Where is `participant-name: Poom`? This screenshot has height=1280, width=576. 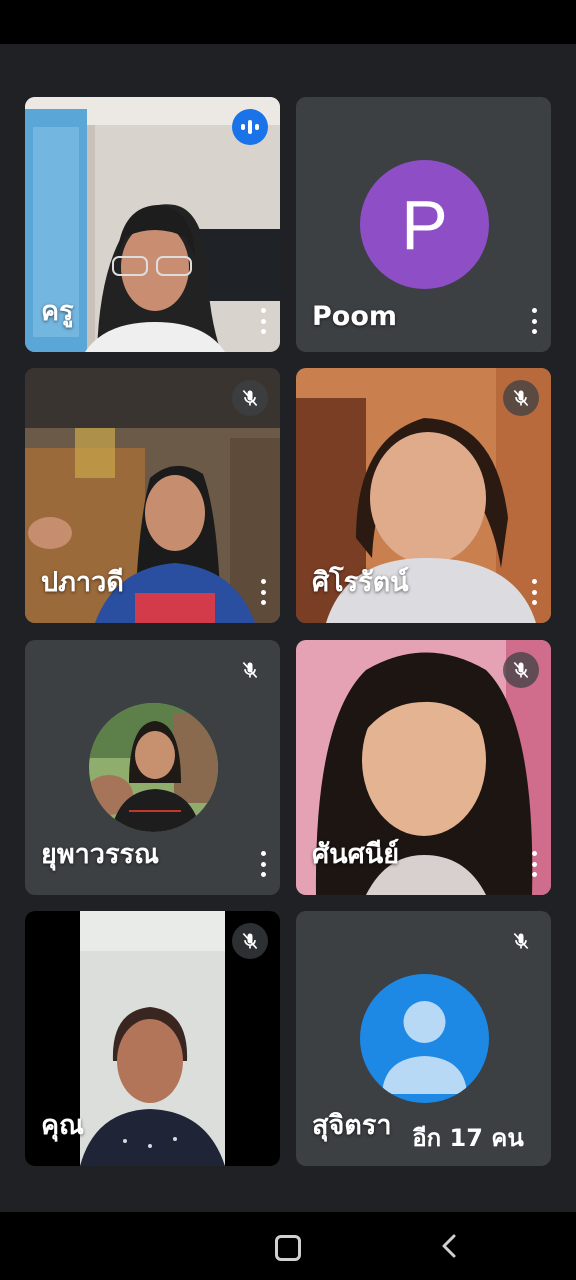 participant-name: Poom is located at coordinates (355, 316).